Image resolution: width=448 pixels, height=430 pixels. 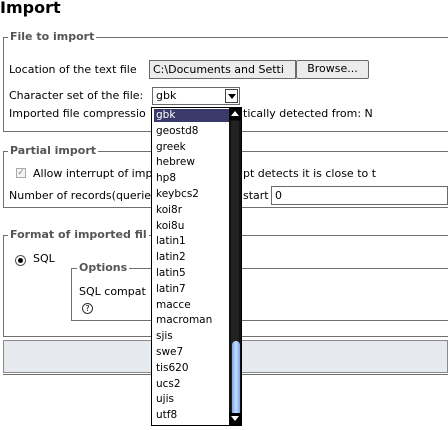 I want to click on options-legend: Options, so click(x=103, y=267).